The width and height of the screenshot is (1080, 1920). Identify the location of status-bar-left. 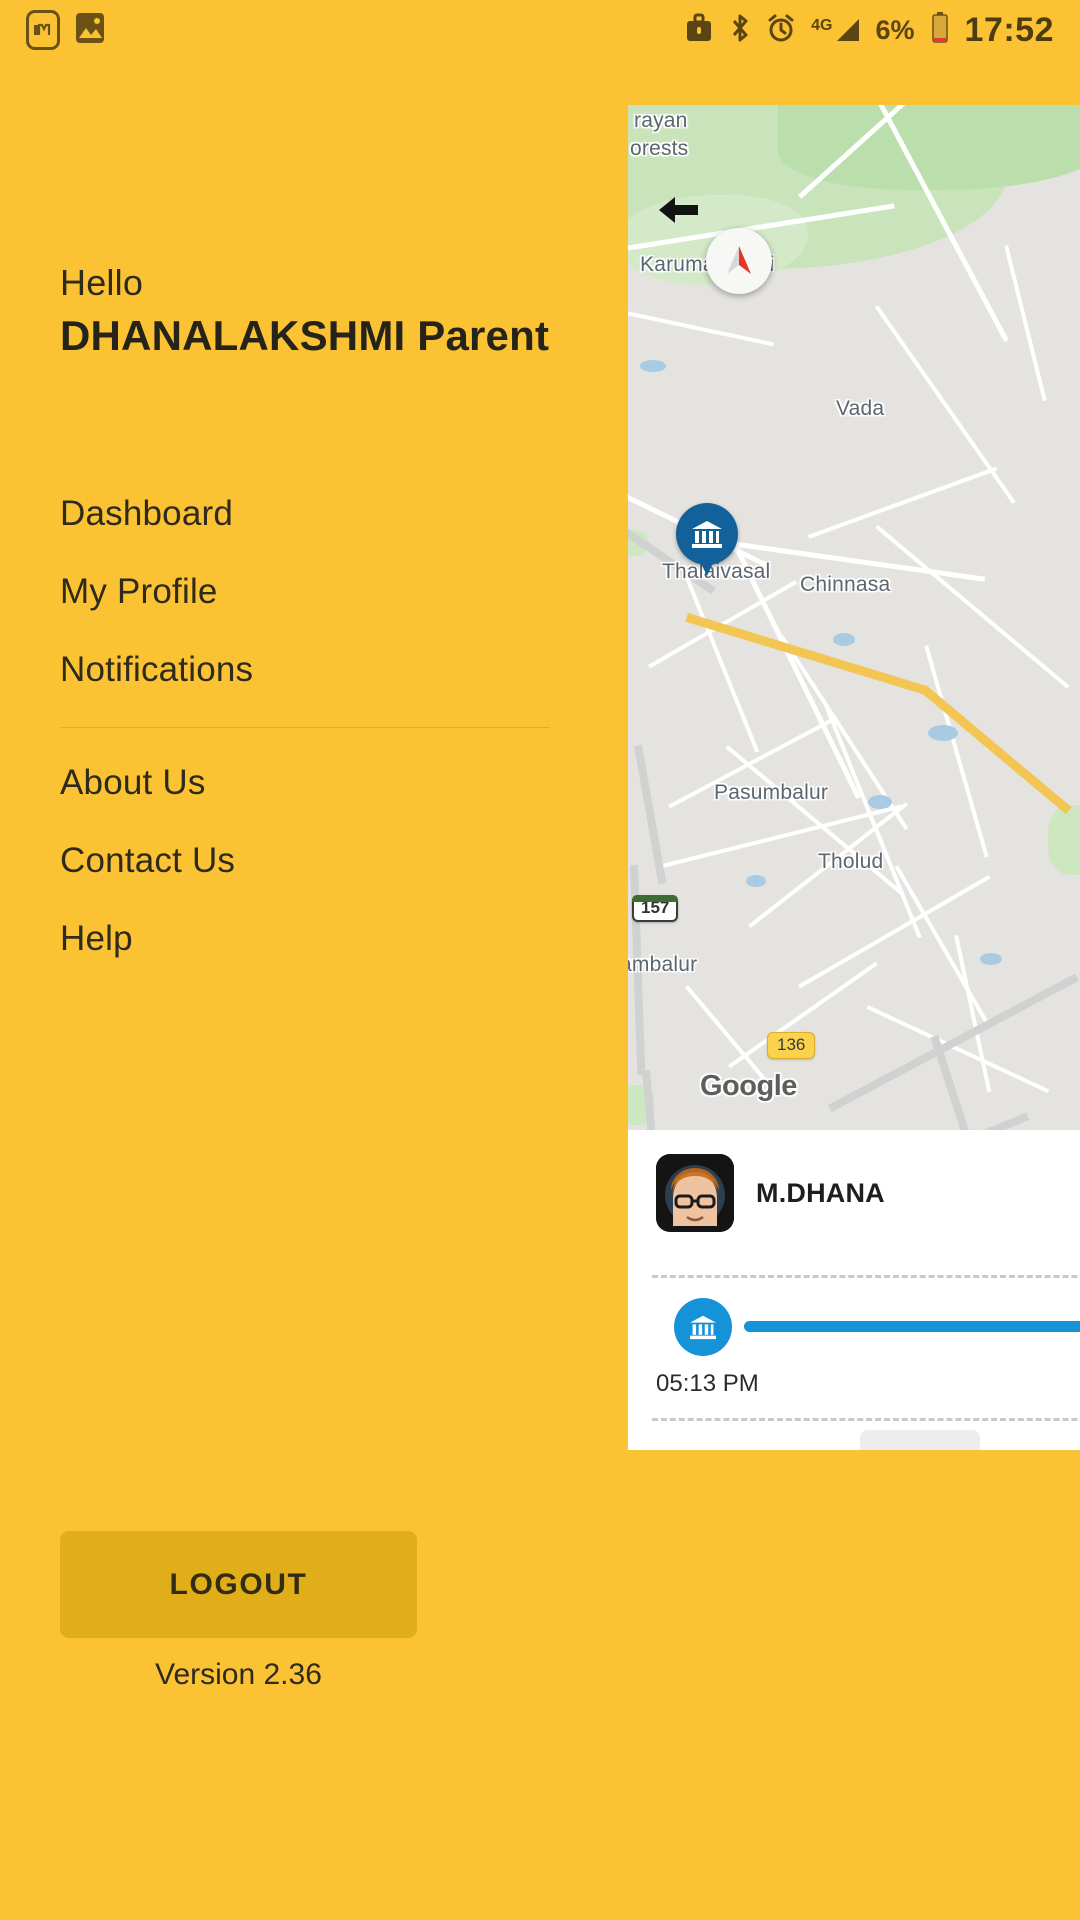
(53, 30).